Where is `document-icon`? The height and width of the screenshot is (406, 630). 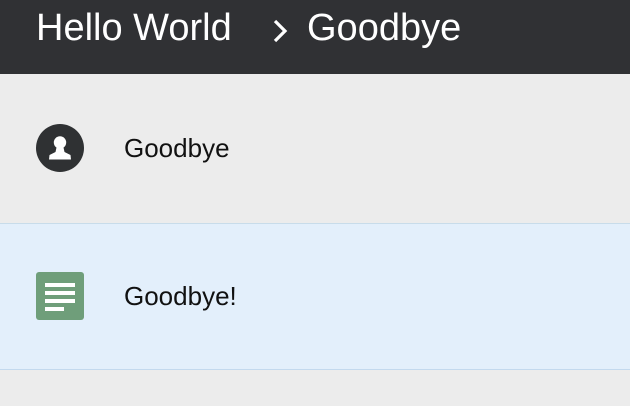 document-icon is located at coordinates (60, 296).